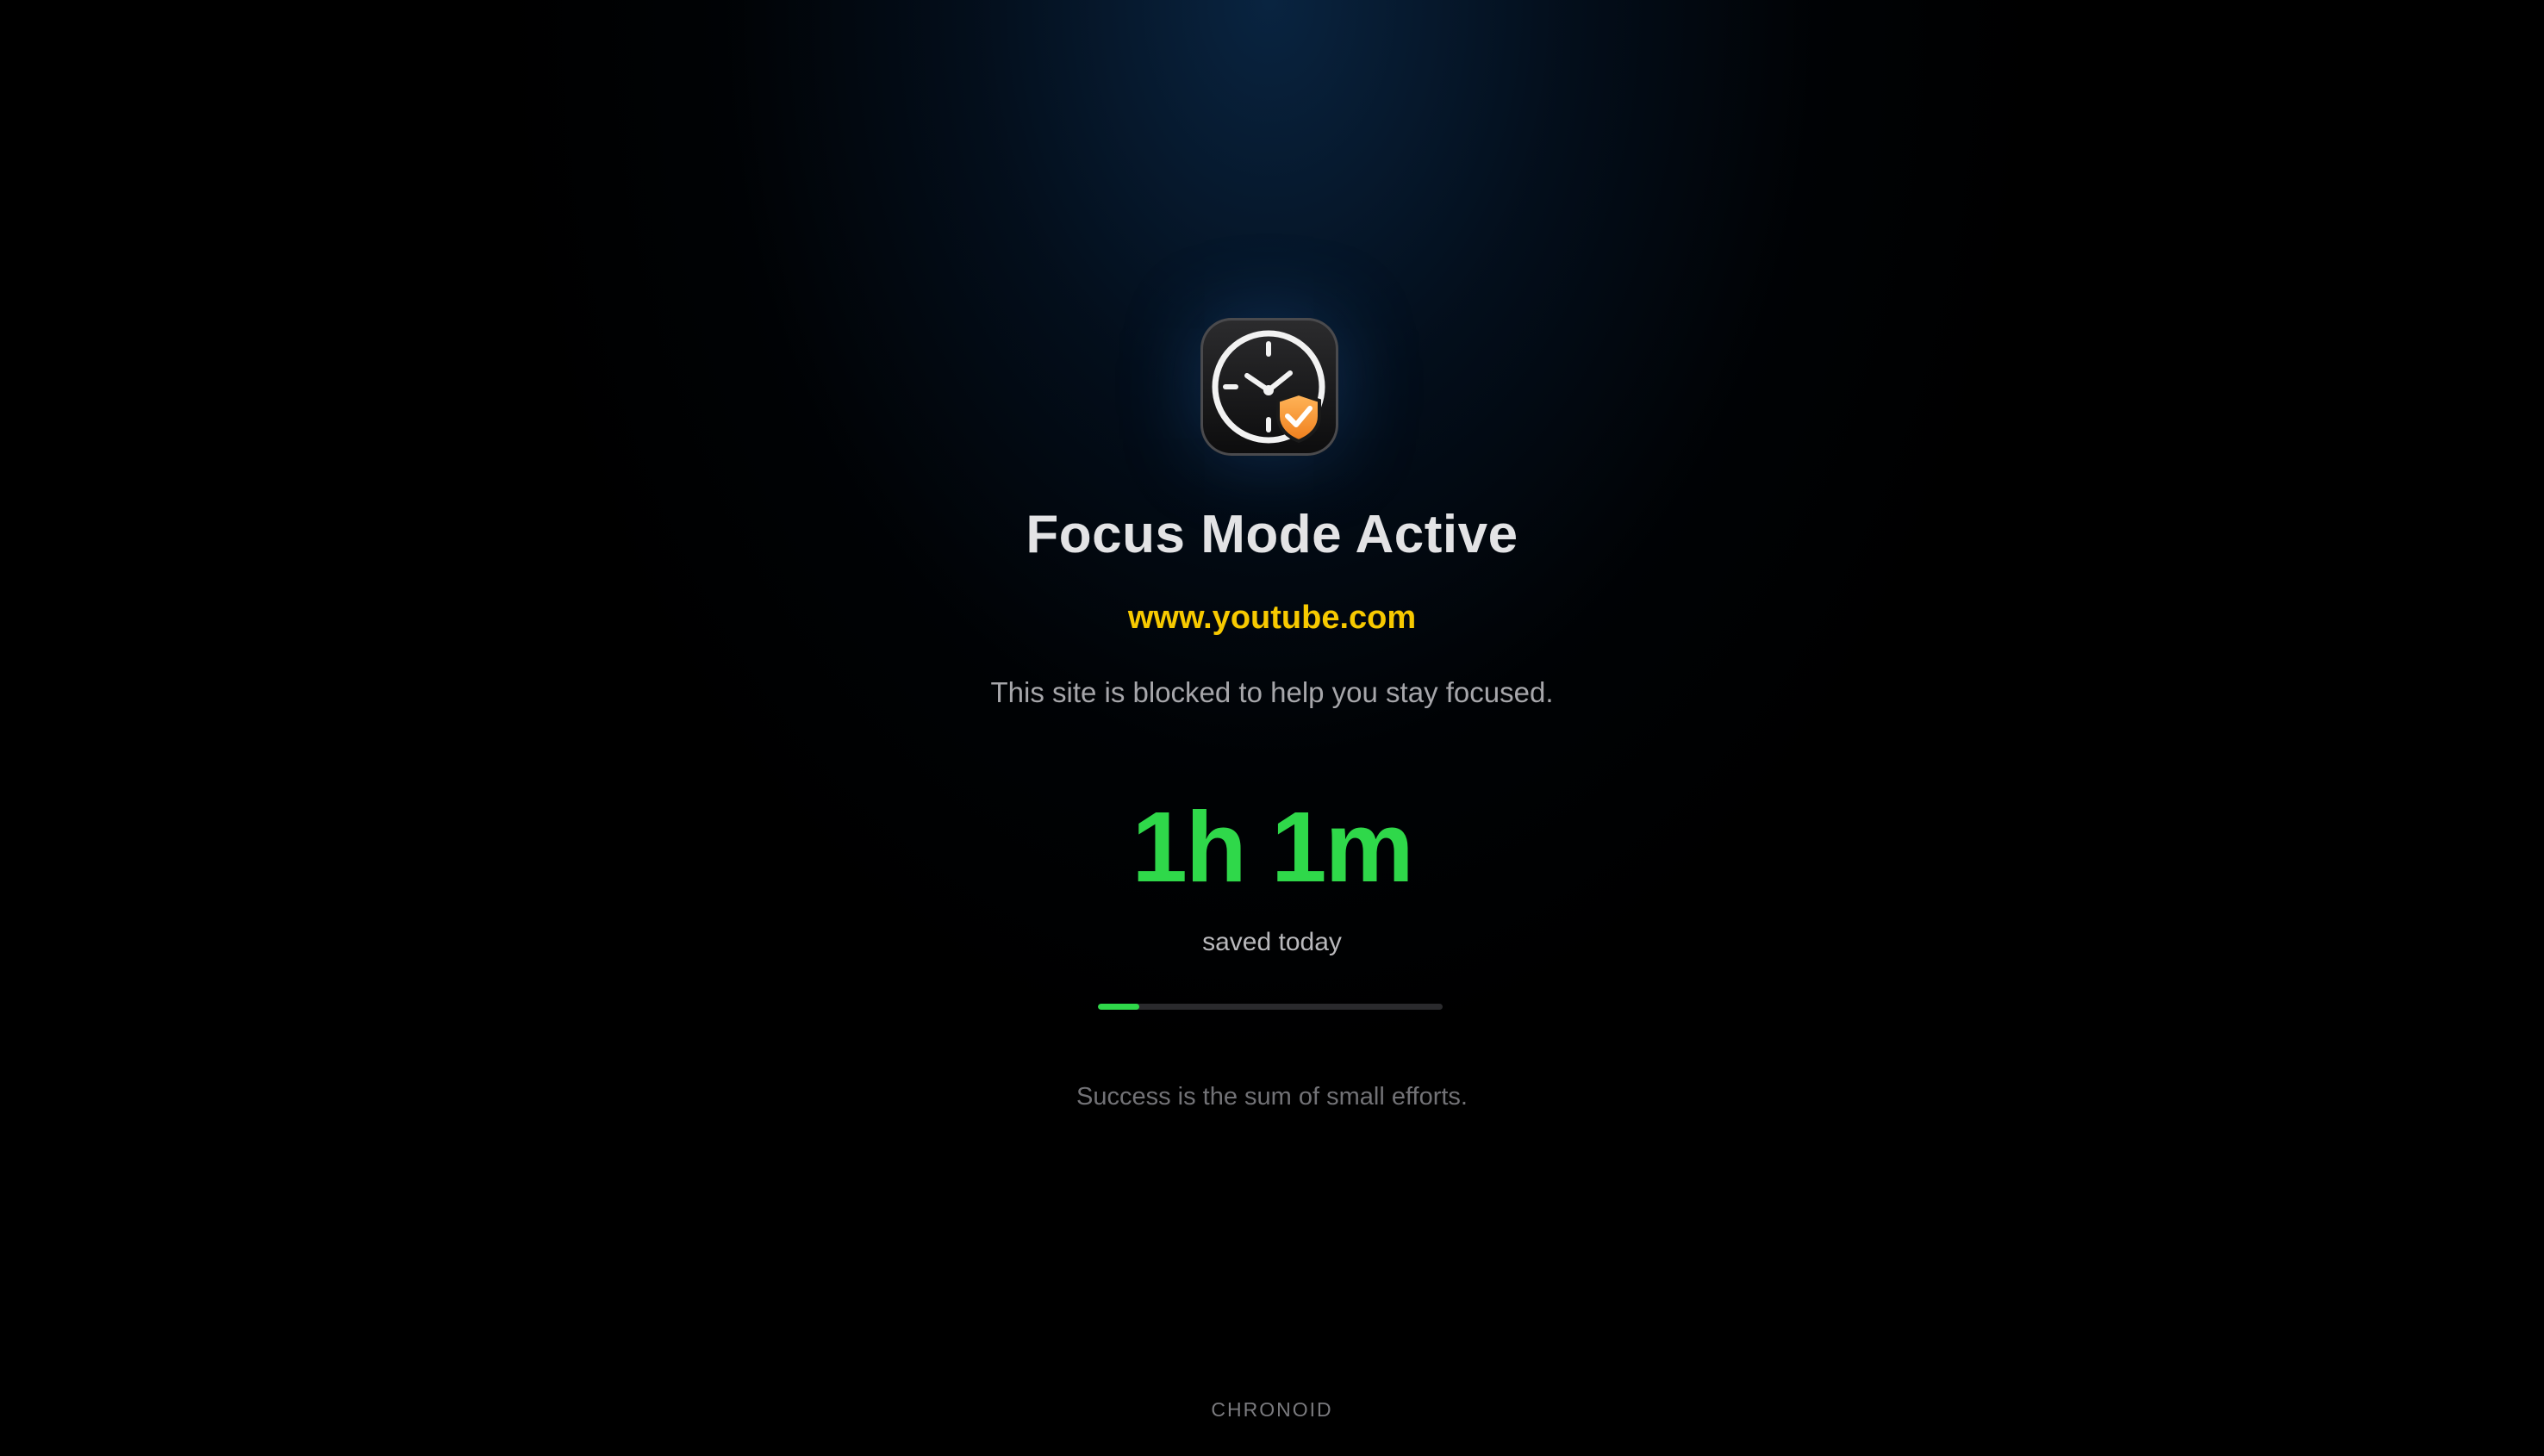 The image size is (2544, 1456). Describe the element at coordinates (1270, 1007) in the screenshot. I see `focus-progress-bar` at that location.